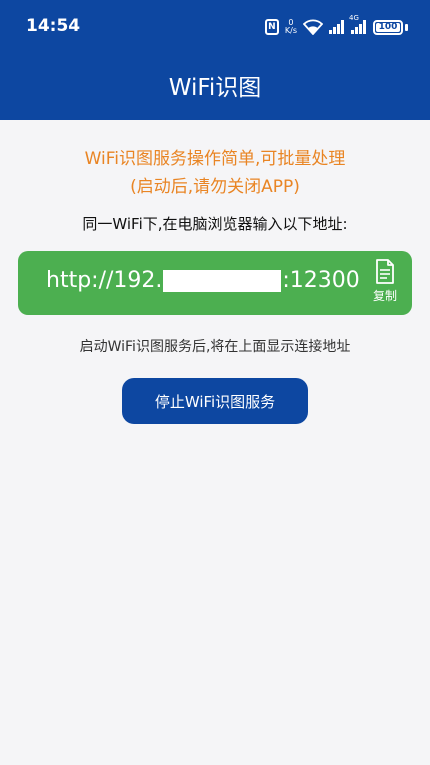  I want to click on url-suffix: :12300, so click(321, 280).